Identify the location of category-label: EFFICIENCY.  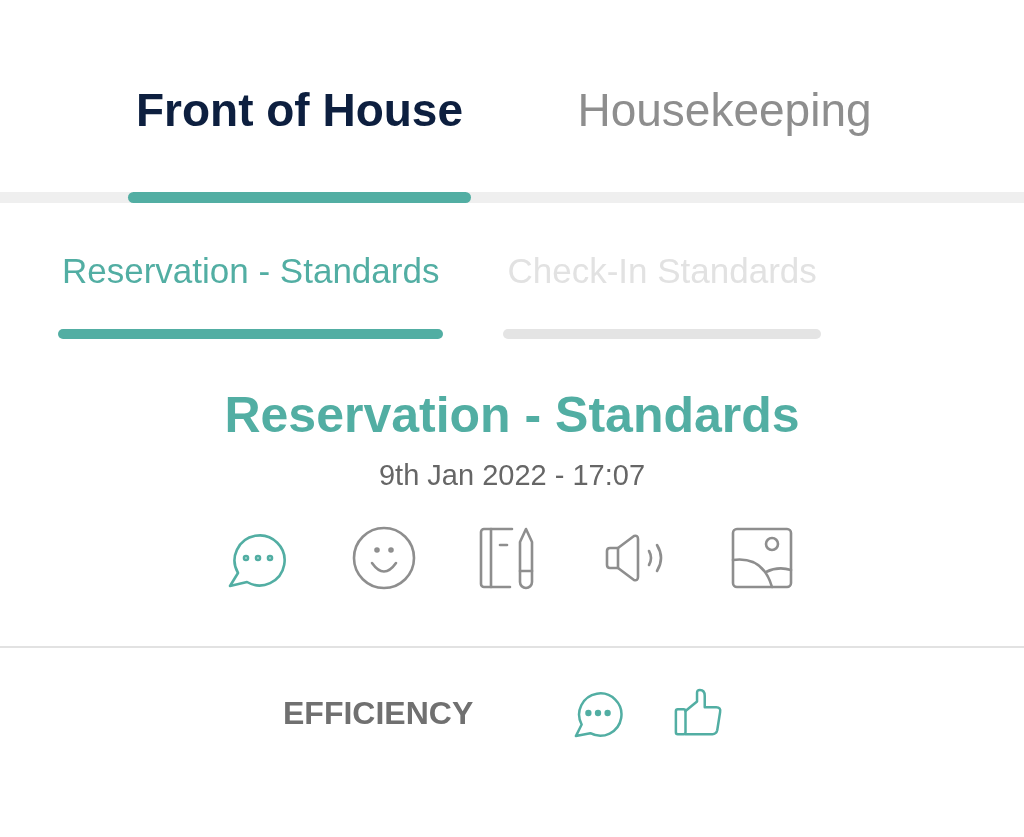
(378, 713).